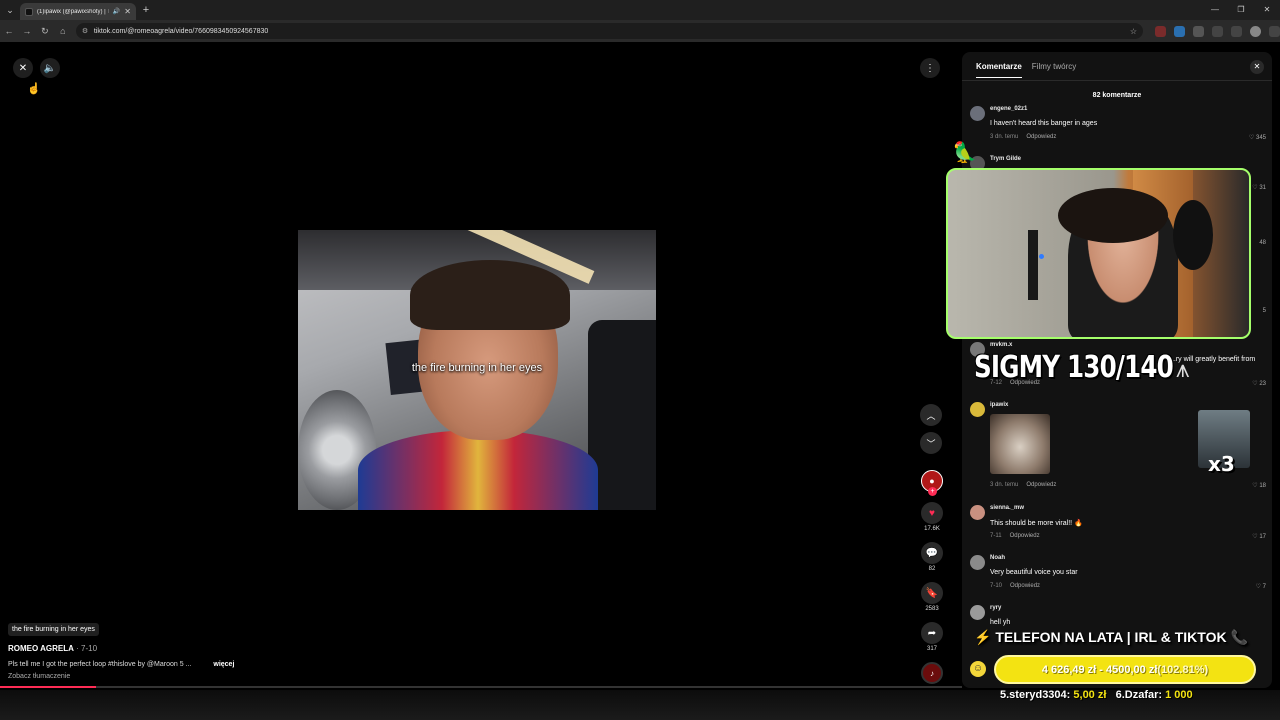 The image size is (1280, 720). I want to click on comment-like-count: 5, so click(1264, 311).